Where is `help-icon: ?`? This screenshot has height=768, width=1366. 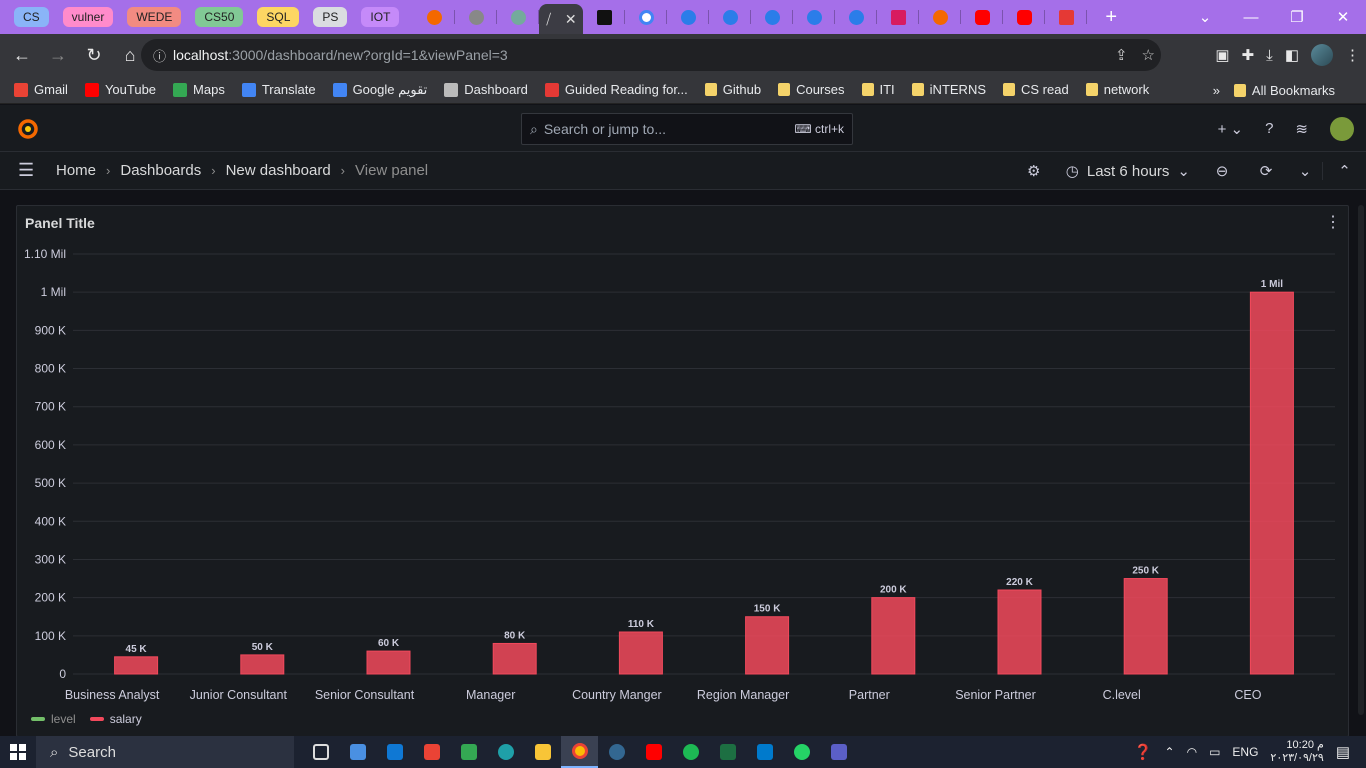 help-icon: ? is located at coordinates (1269, 128).